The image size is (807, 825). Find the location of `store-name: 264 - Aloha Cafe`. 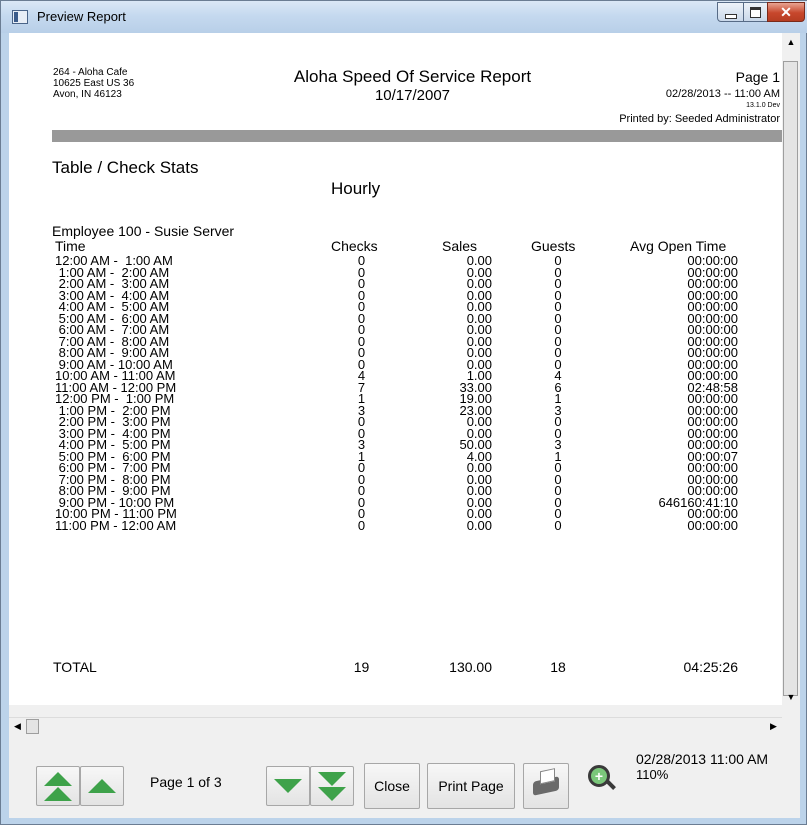

store-name: 264 - Aloha Cafe is located at coordinates (90, 72).